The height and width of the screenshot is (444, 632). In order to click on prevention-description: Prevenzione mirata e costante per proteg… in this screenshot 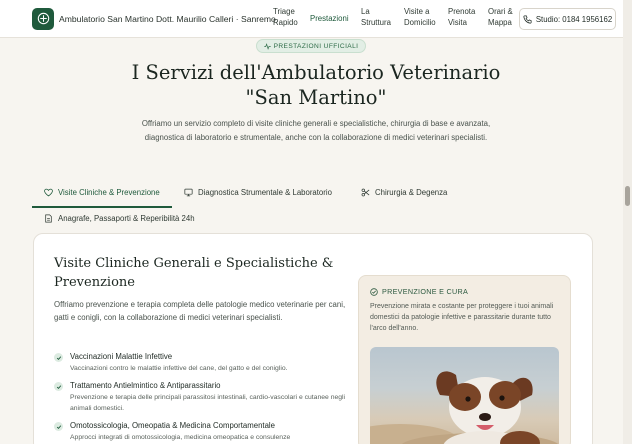, I will do `click(462, 317)`.